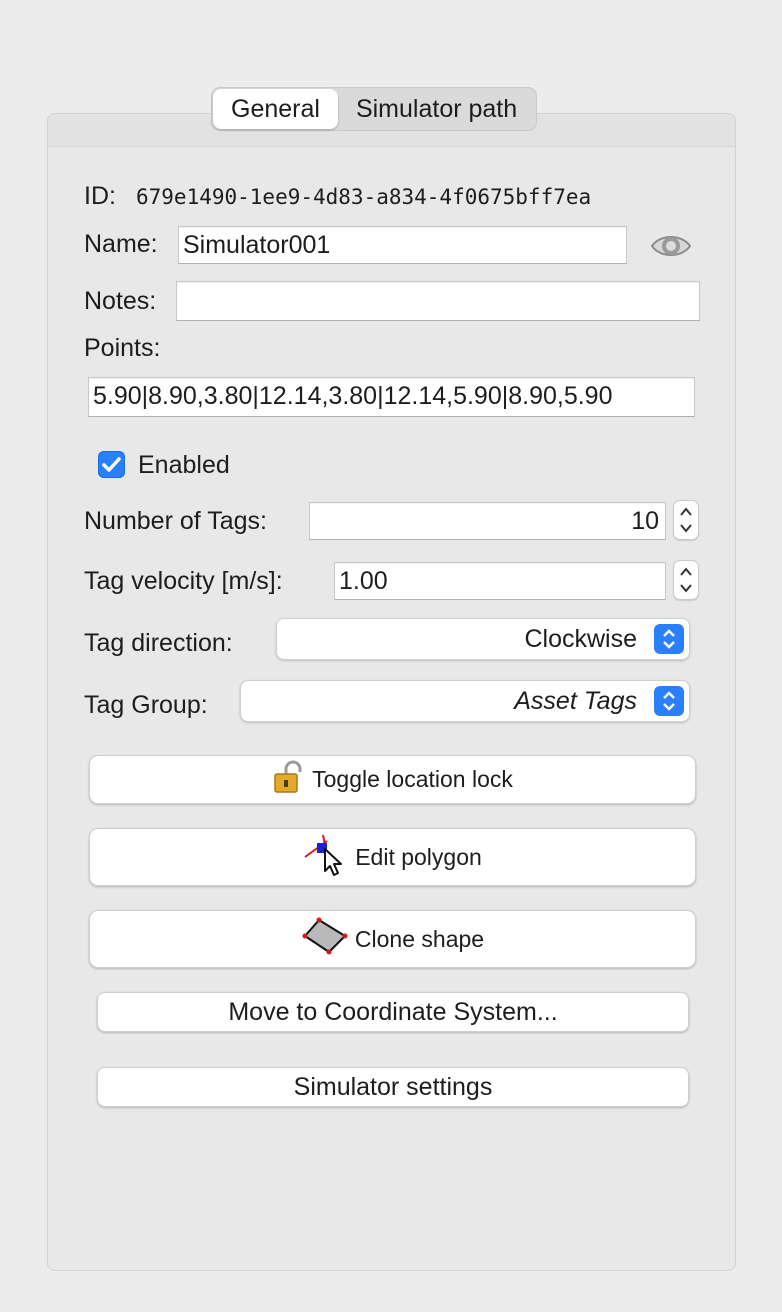 Image resolution: width=782 pixels, height=1312 pixels. Describe the element at coordinates (100, 196) in the screenshot. I see `id-label: ID:` at that location.